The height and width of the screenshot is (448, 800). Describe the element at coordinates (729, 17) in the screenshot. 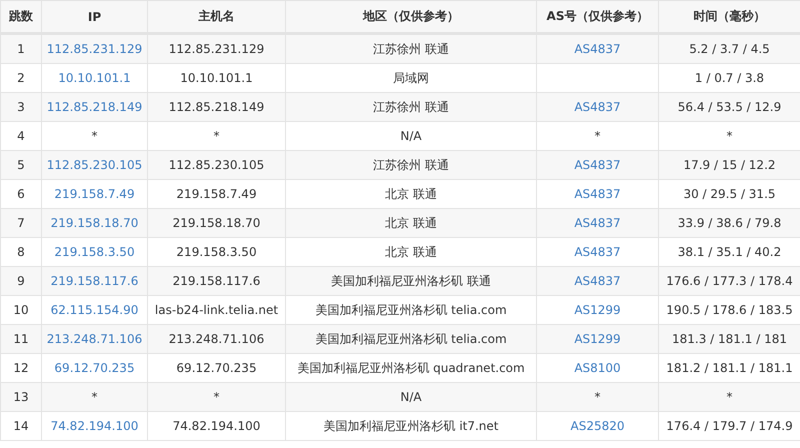

I see `column-header: 时间（毫秒）` at that location.